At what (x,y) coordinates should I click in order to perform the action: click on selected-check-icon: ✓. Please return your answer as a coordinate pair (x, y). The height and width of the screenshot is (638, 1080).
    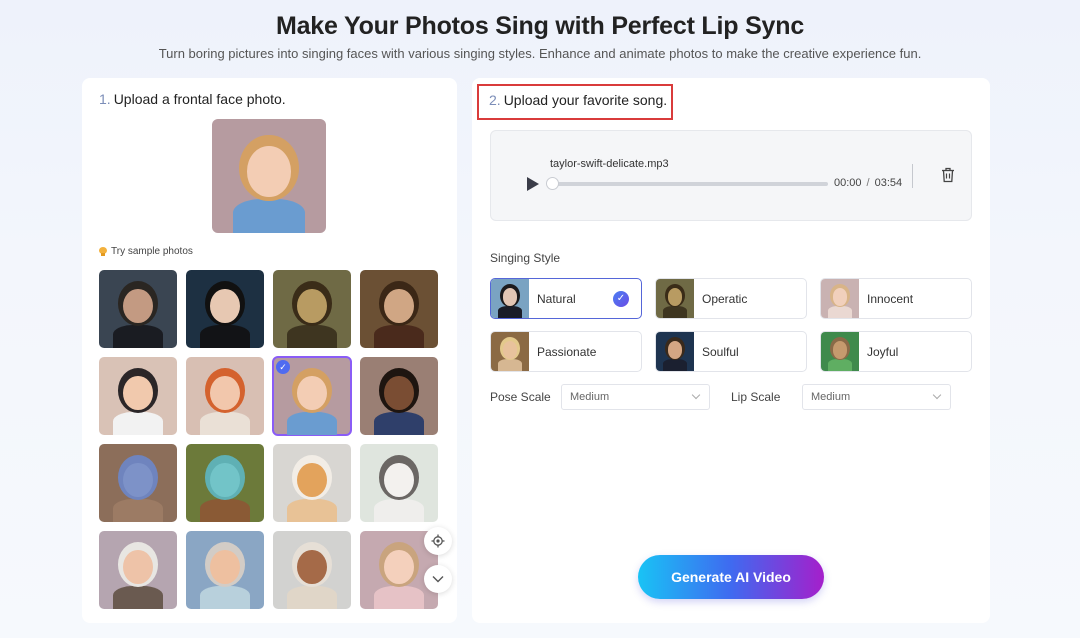
    Looking at the image, I should click on (283, 367).